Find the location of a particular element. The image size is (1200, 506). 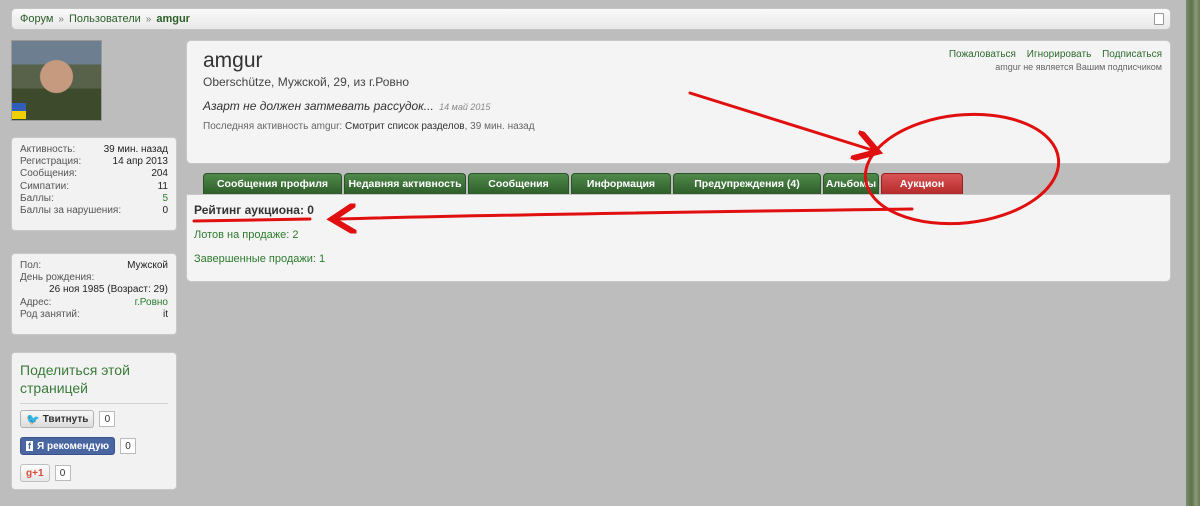

annotation-circle is located at coordinates (962, 169).